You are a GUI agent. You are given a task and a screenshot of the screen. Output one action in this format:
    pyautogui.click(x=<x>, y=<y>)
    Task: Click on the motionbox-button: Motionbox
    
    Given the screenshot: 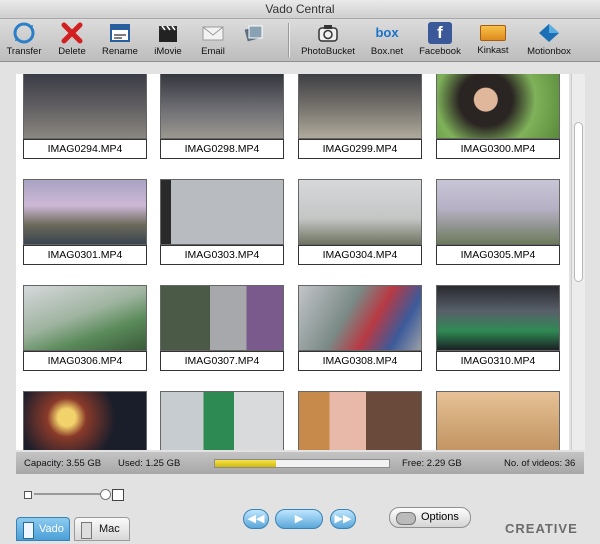 What is the action you would take?
    pyautogui.click(x=549, y=40)
    